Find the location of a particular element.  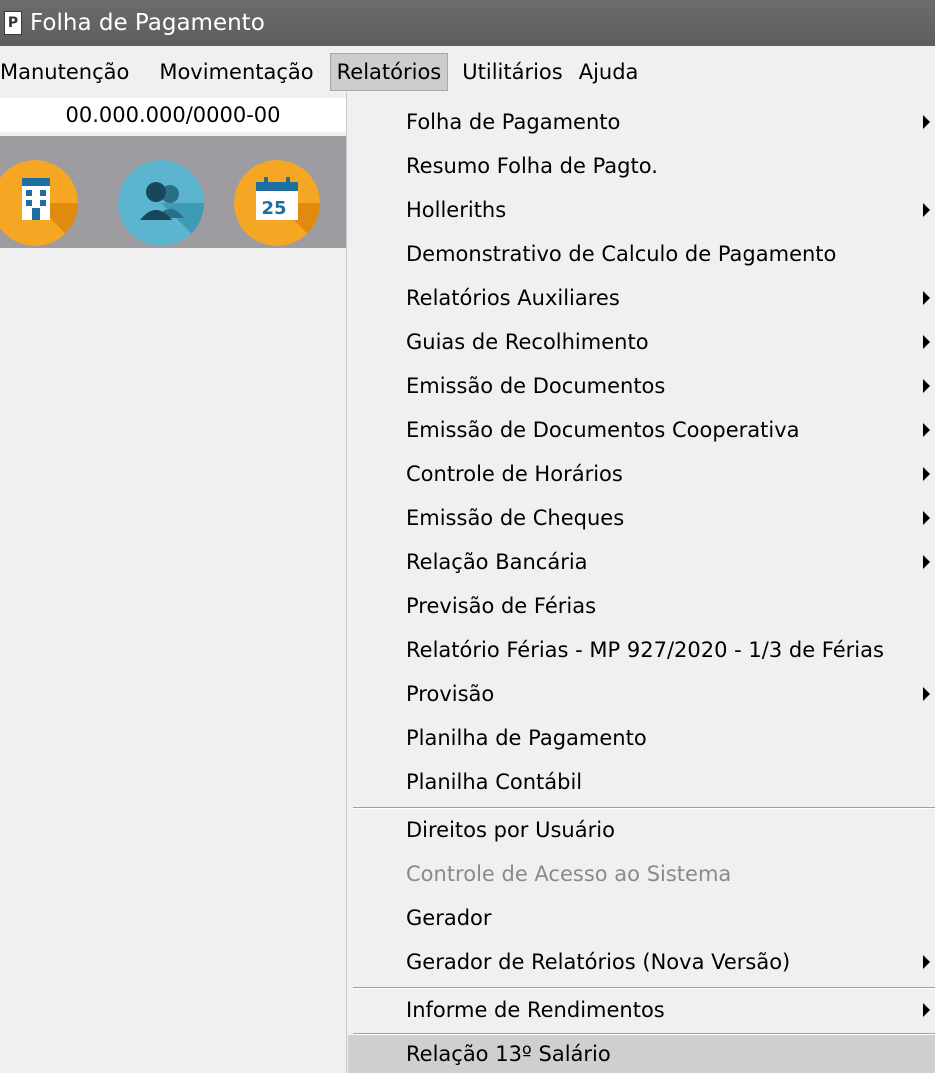

menuitem-resumo-folha: Resumo Folha de Pagto. is located at coordinates (641, 166).